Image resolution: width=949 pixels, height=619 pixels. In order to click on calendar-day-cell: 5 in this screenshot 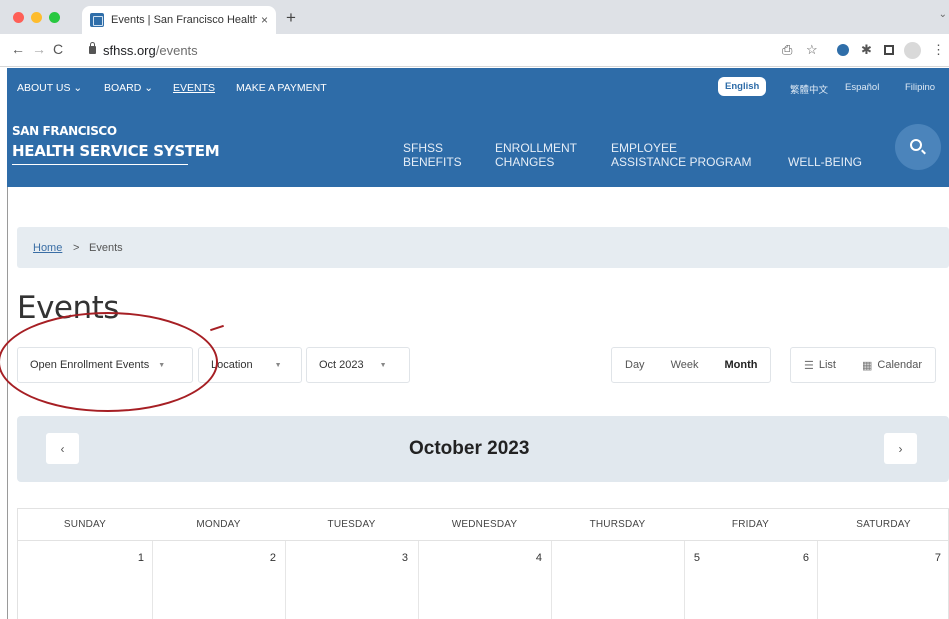, I will do `click(687, 558)`.